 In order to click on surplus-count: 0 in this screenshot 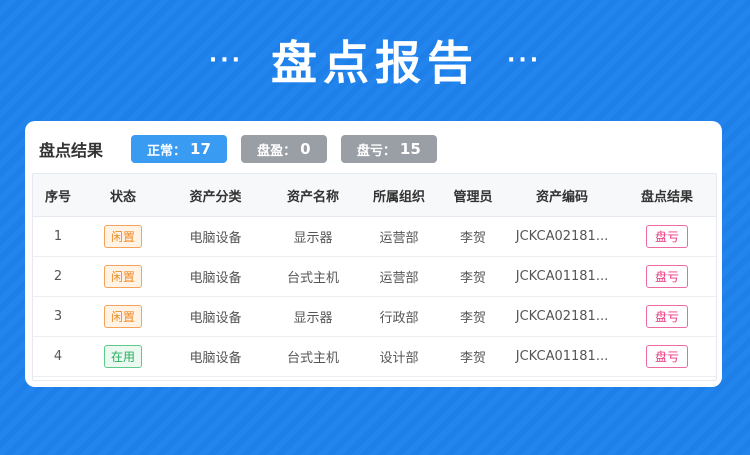, I will do `click(305, 149)`.